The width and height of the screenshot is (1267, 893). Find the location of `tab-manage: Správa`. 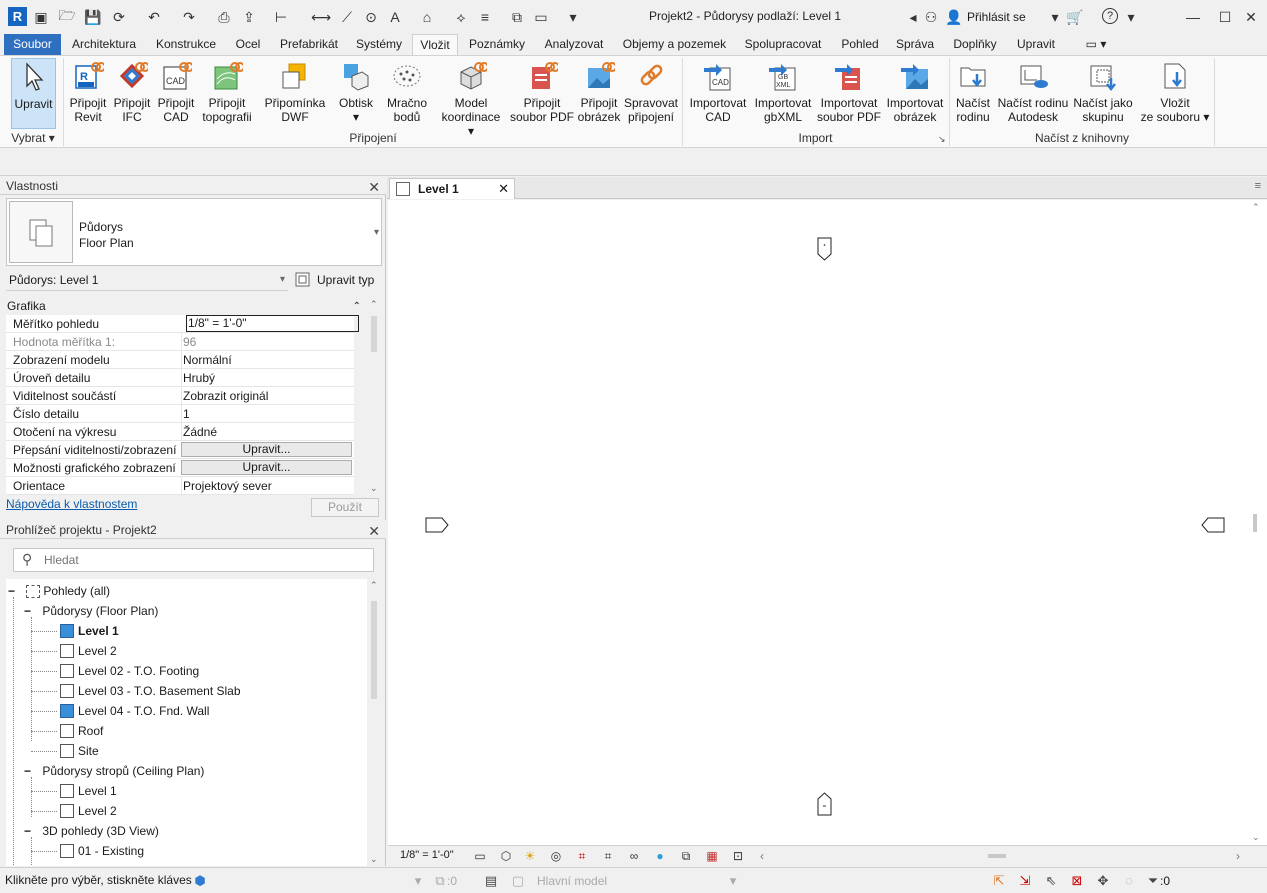

tab-manage: Správa is located at coordinates (915, 44).